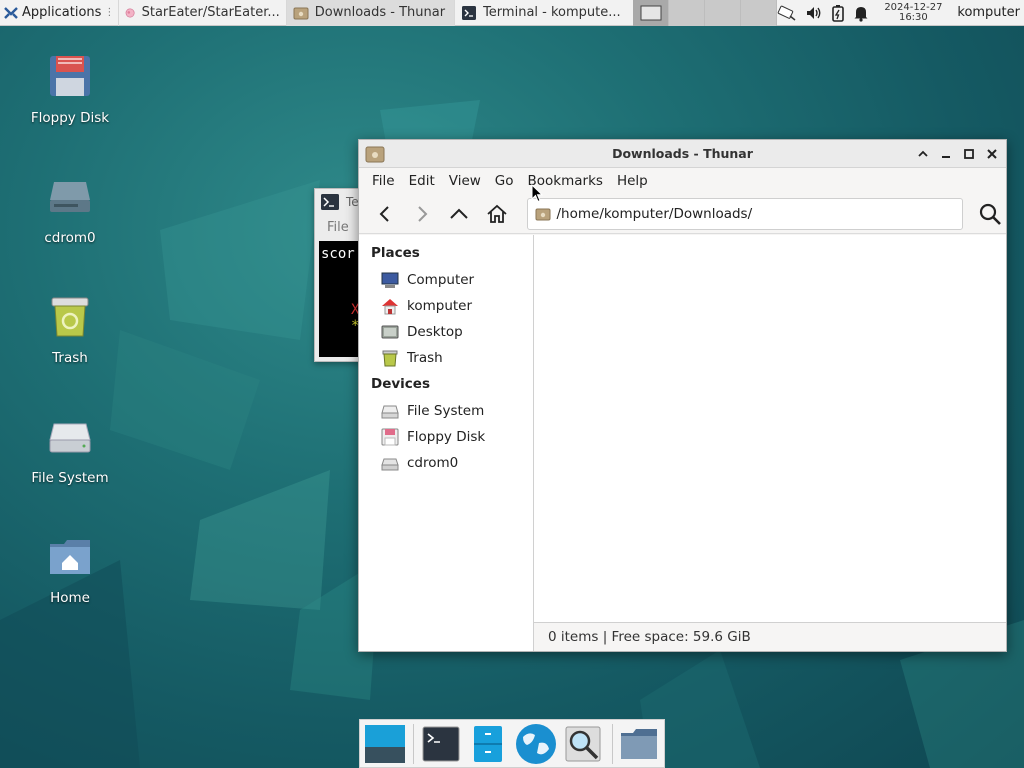 This screenshot has height=768, width=1024. Describe the element at coordinates (922, 153) in the screenshot. I see `window-shade-button` at that location.